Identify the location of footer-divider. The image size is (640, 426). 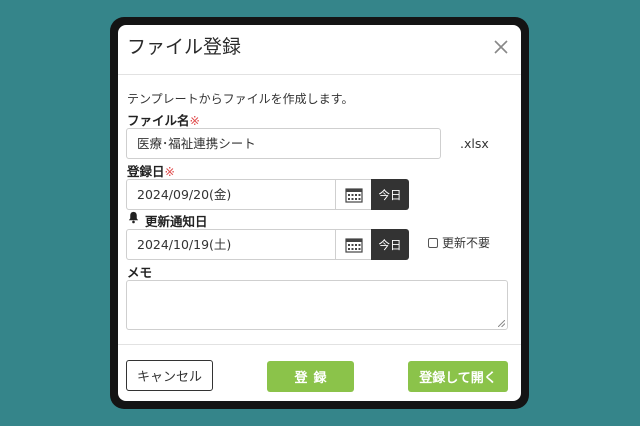
(319, 344).